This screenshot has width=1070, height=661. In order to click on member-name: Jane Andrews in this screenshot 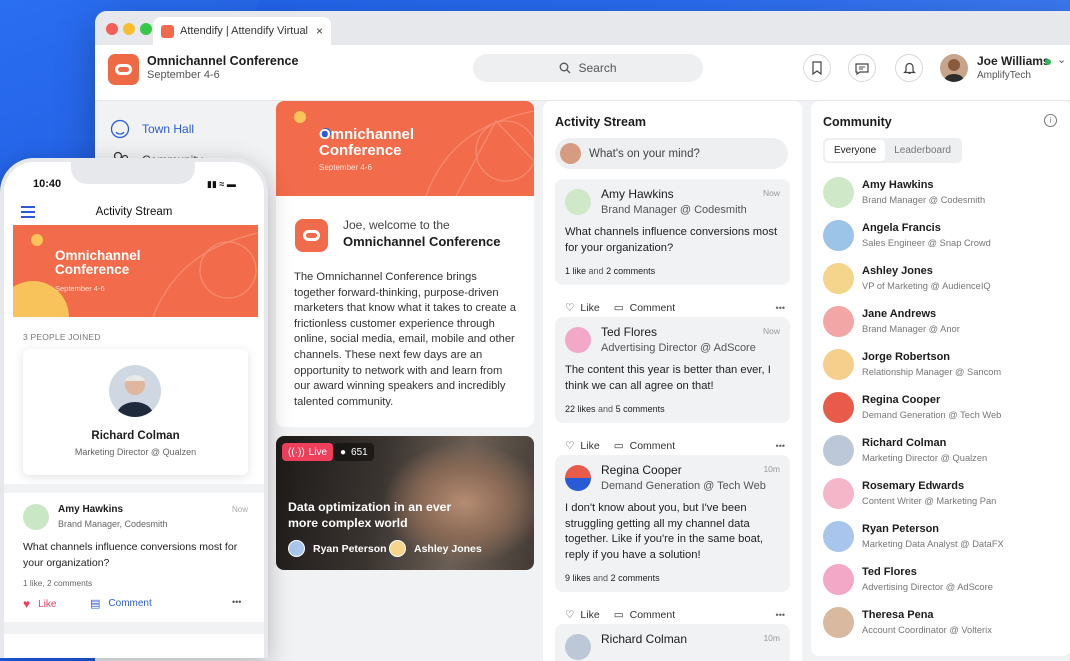, I will do `click(899, 314)`.